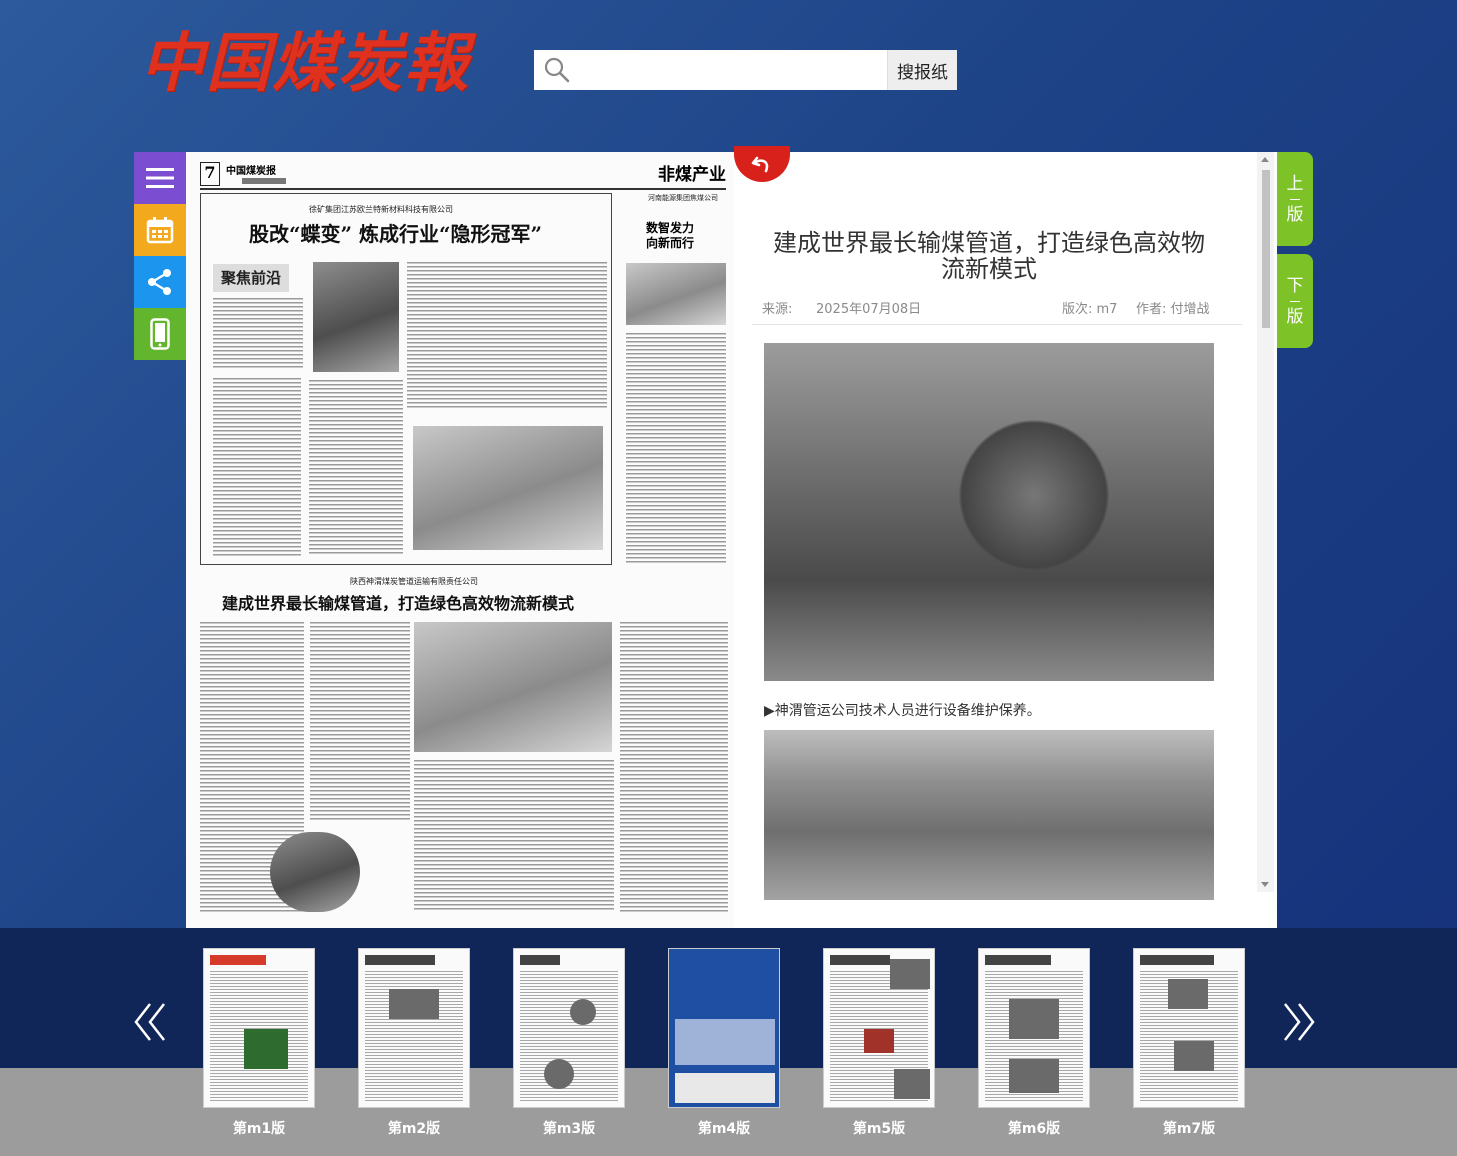  Describe the element at coordinates (1265, 159) in the screenshot. I see `scroll-up-icon` at that location.